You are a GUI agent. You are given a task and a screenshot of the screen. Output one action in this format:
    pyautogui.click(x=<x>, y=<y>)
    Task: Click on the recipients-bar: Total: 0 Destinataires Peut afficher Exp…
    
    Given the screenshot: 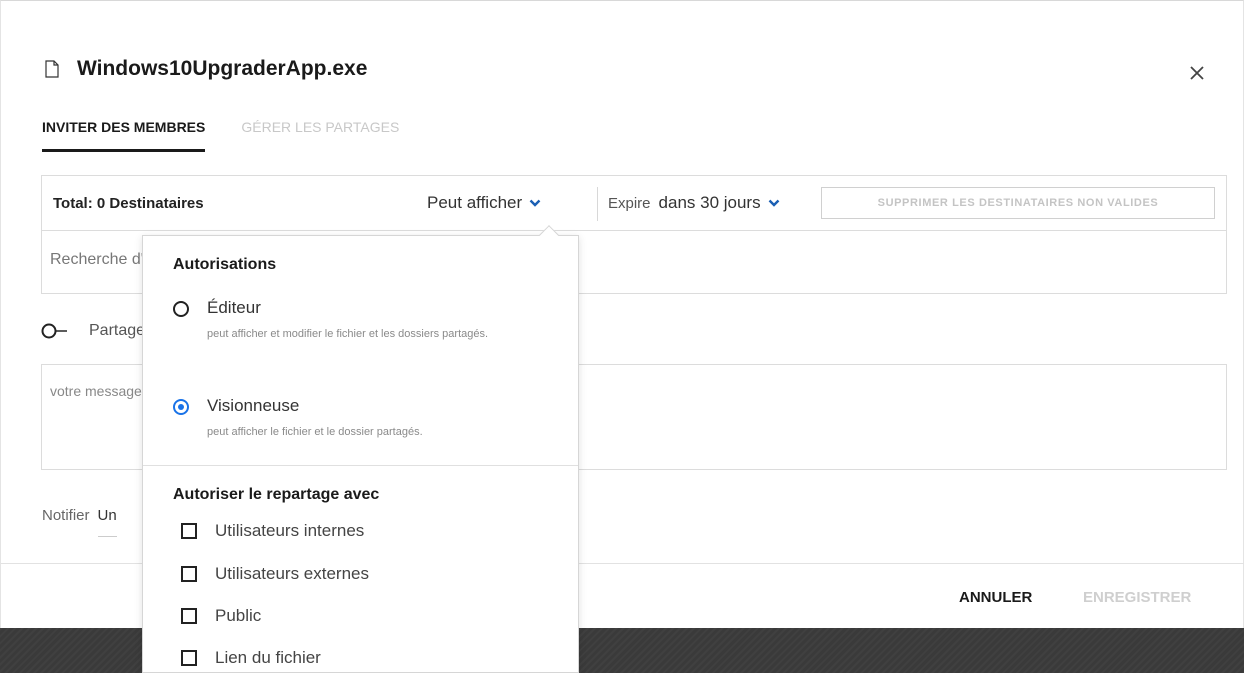 What is the action you would take?
    pyautogui.click(x=634, y=203)
    